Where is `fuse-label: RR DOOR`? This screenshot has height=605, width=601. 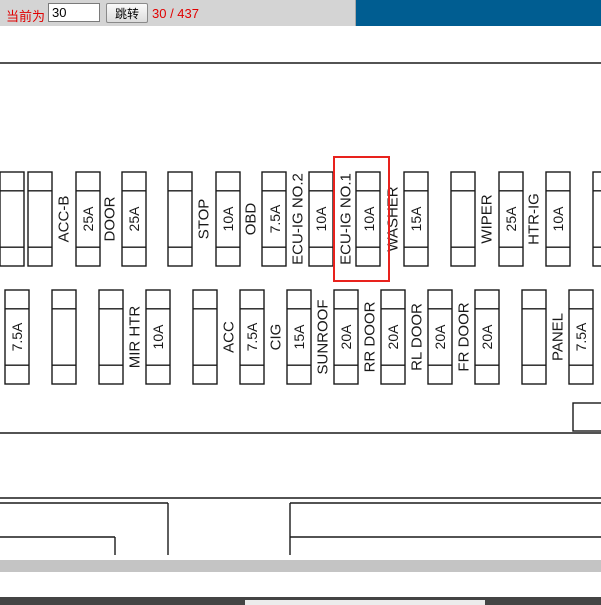 fuse-label: RR DOOR is located at coordinates (370, 336).